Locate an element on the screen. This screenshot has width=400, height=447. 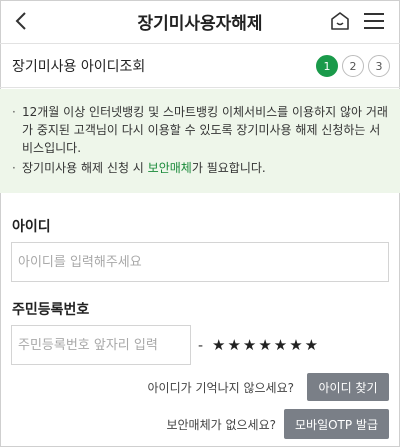
forgot-id-text: 아이디가 기억나지 않으세요? is located at coordinates (220, 388).